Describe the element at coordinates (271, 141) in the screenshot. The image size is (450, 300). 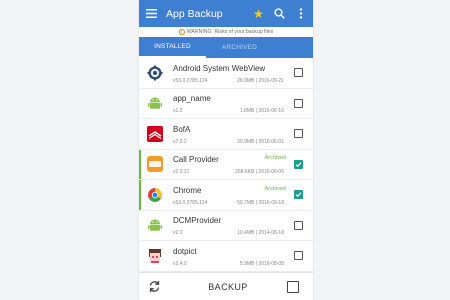
I see `app-date: 2016-06-01` at that location.